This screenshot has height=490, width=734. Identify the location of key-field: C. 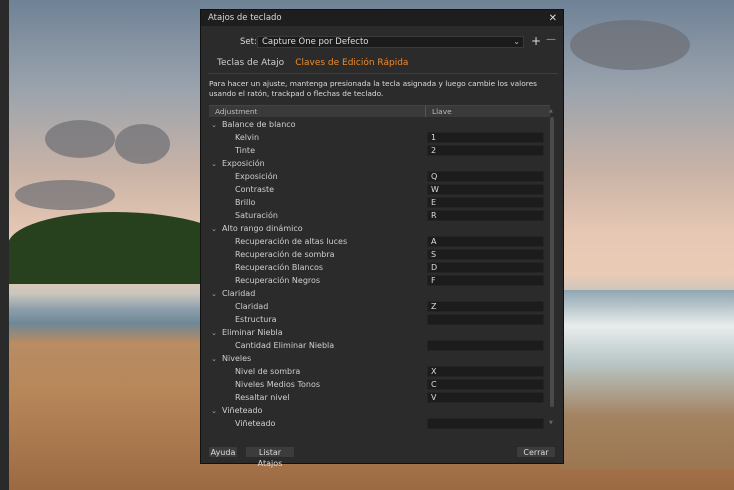
(485, 384).